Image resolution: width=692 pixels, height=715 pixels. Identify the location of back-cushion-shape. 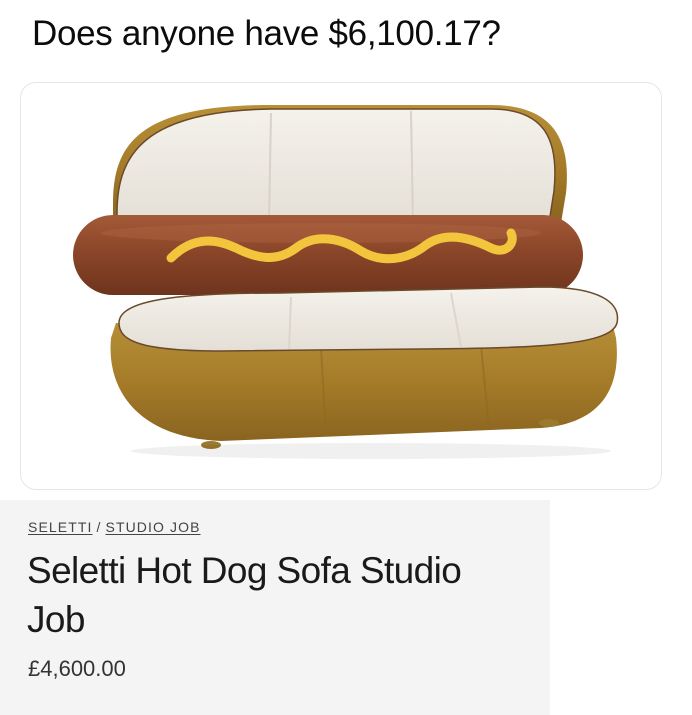
(336, 166).